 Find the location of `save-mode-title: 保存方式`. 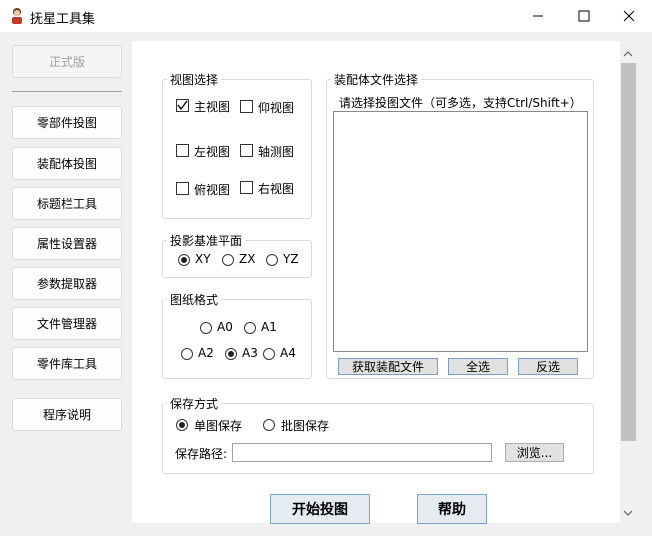

save-mode-title: 保存方式 is located at coordinates (194, 403).